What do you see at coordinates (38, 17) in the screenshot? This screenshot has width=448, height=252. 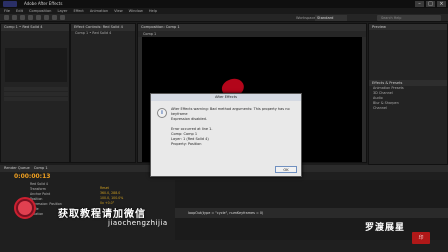 I see `camera-tool-icon` at bounding box center [38, 17].